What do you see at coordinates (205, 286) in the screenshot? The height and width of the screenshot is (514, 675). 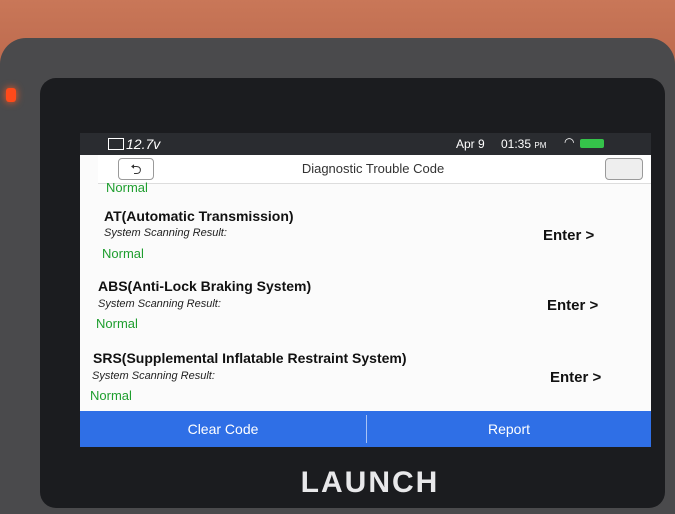 I see `system-name: ABS(Anti-Lock Braking System)` at bounding box center [205, 286].